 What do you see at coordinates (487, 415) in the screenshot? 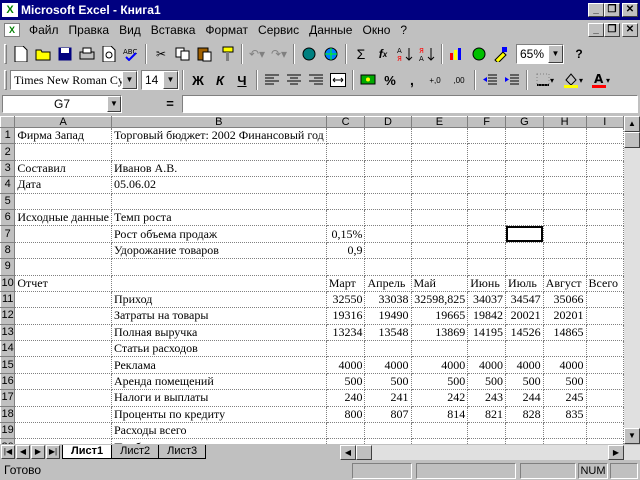
I see `cell-f18: 821` at bounding box center [487, 415].